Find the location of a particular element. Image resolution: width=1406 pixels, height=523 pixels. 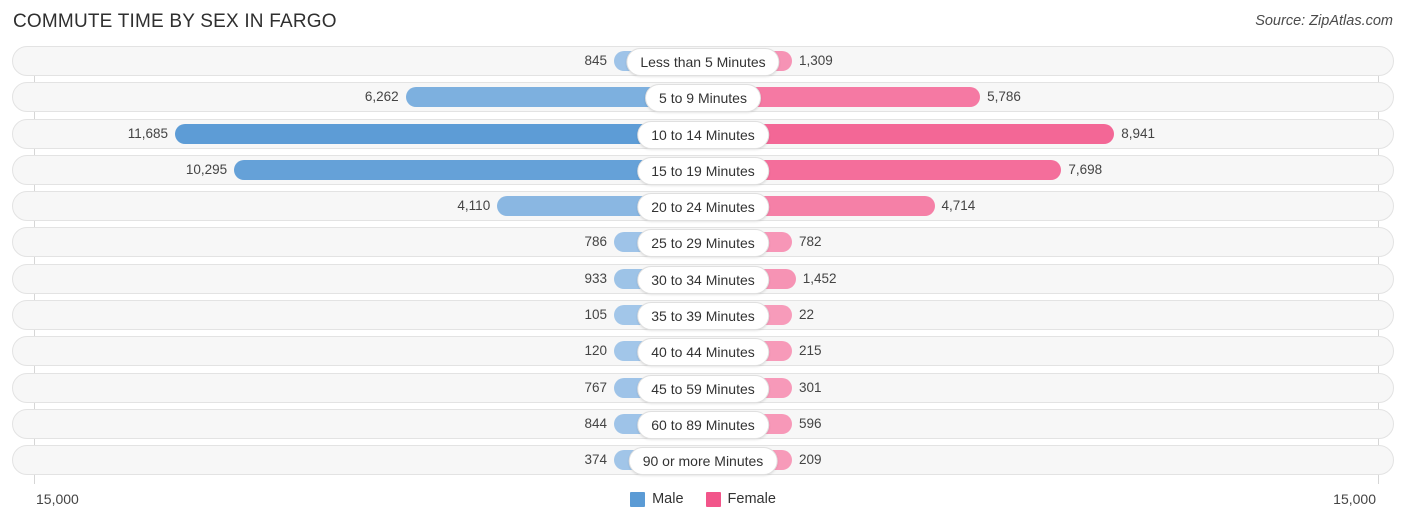

legend-label-female: Female is located at coordinates (751, 499).